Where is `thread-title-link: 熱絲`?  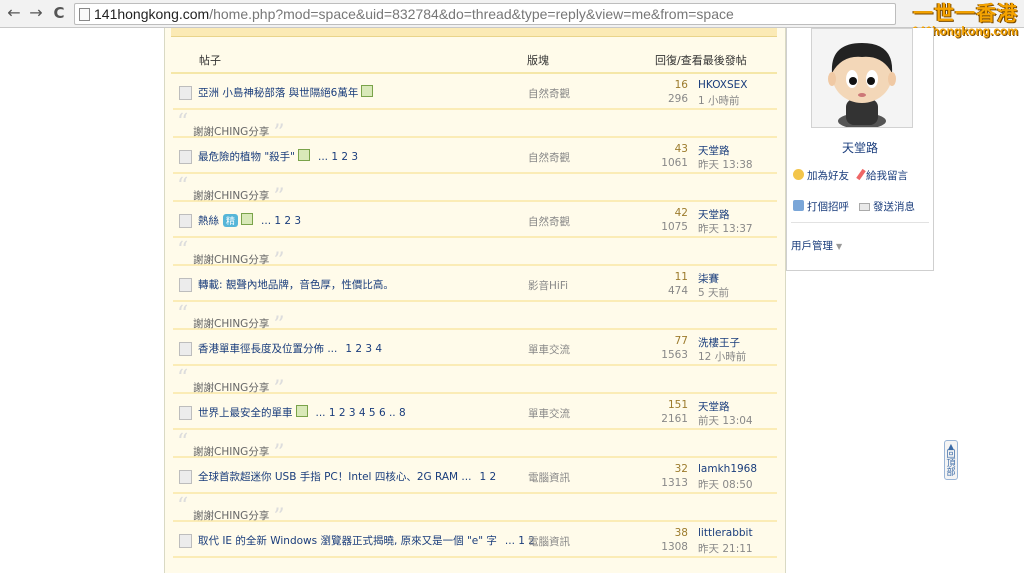
thread-title-link: 熱絲 is located at coordinates (208, 221).